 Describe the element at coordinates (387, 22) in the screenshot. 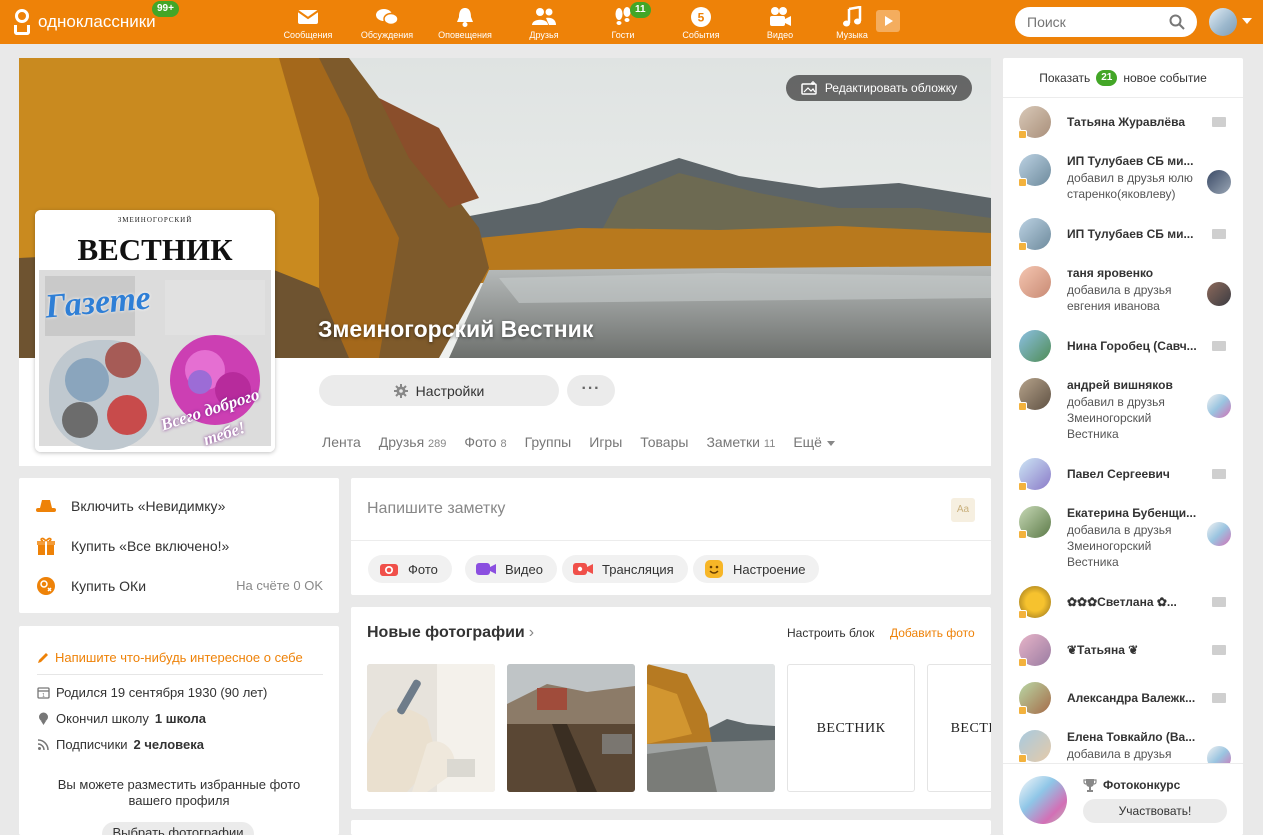

I see `nav-discussions: Обсуждения` at that location.